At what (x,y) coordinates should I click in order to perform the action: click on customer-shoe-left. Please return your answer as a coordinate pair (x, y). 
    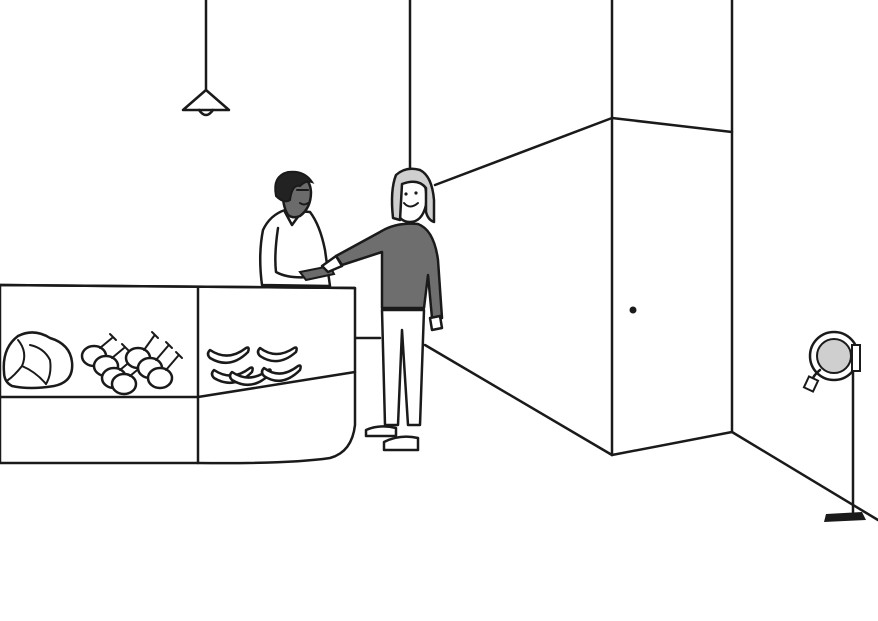
    Looking at the image, I should click on (381, 431).